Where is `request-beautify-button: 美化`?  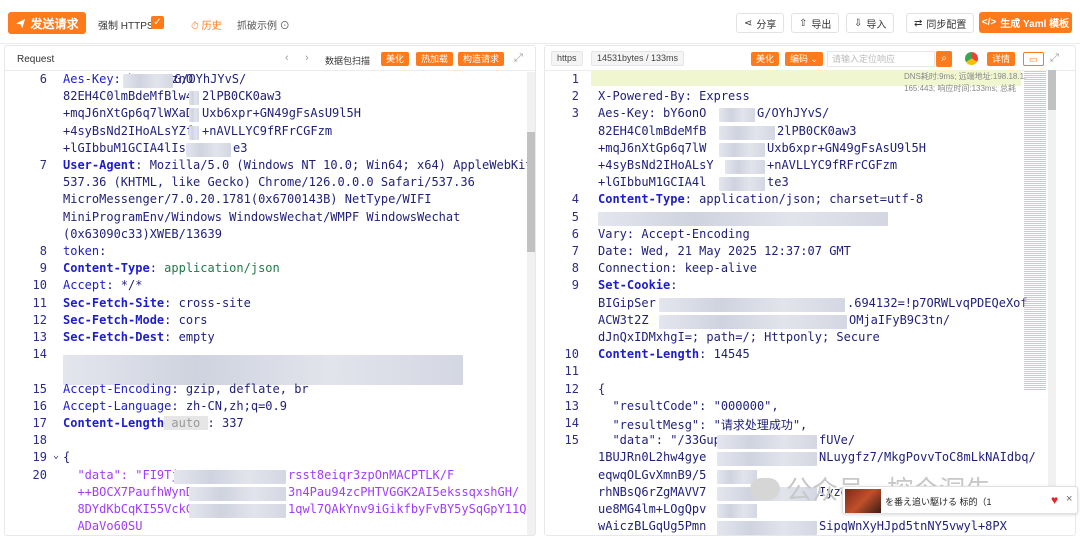
request-beautify-button: 美化 is located at coordinates (395, 59).